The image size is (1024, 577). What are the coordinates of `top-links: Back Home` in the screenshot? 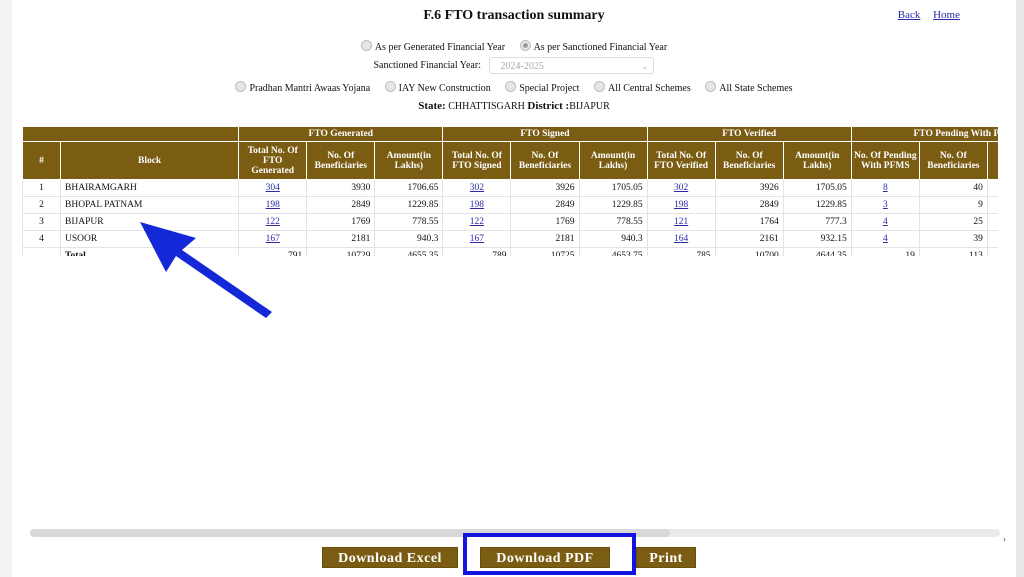 It's located at (924, 15).